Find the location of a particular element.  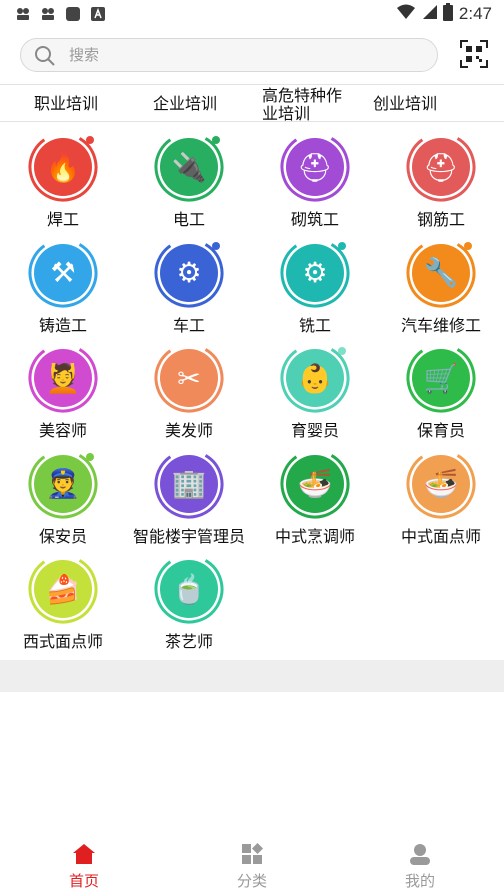

category-glyph: ⚒ is located at coordinates (63, 272).